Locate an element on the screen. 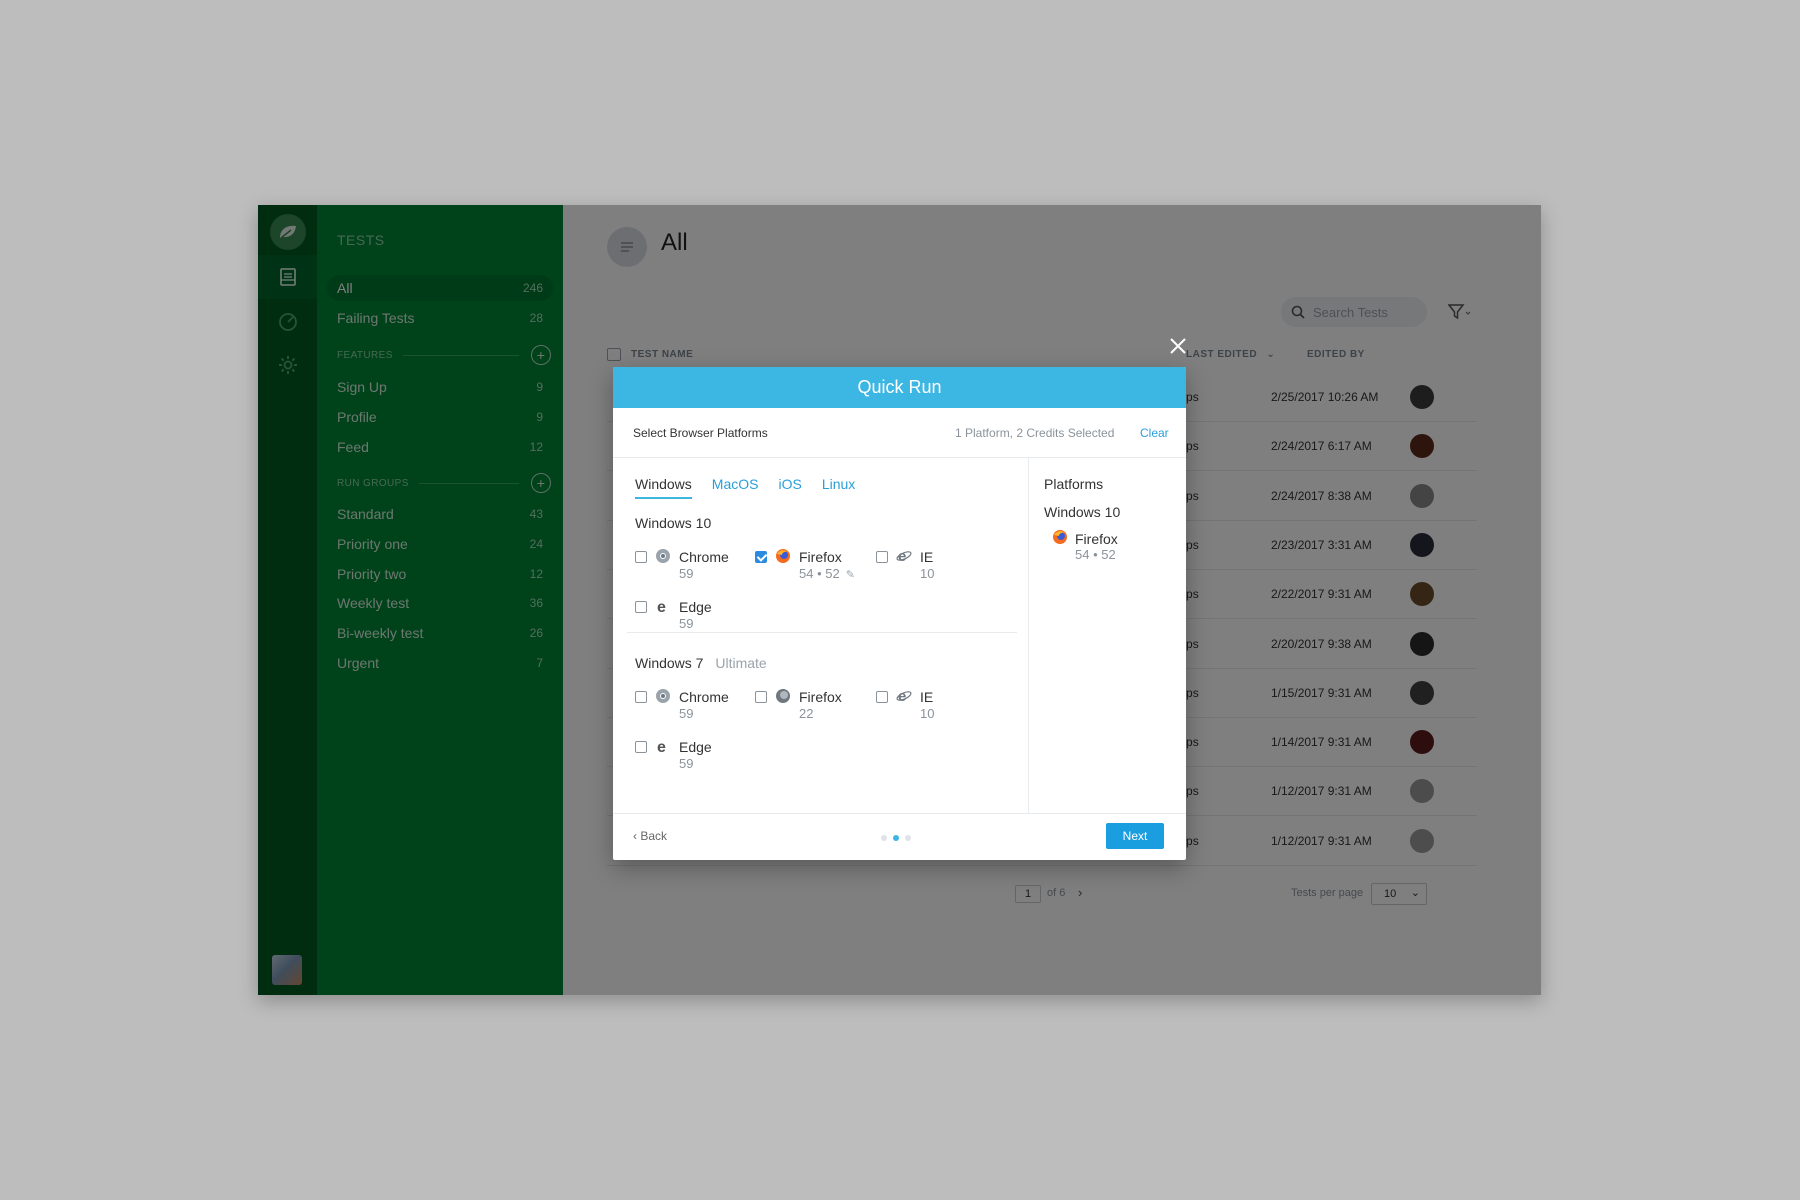  select-platforms-label: Select Browser Platforms is located at coordinates (700, 433).